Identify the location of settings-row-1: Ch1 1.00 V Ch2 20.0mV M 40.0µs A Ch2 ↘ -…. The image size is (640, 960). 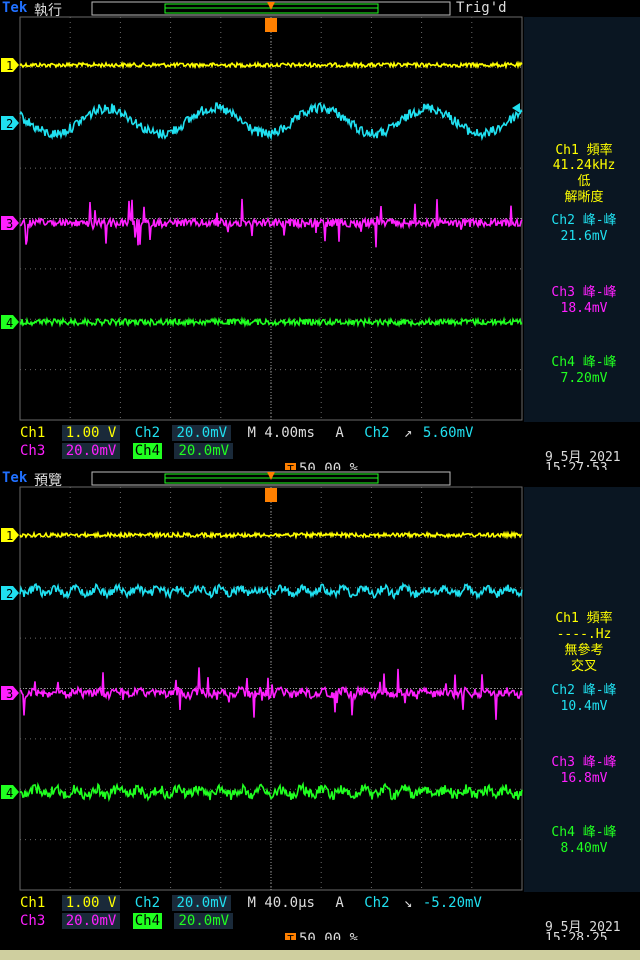
(251, 903).